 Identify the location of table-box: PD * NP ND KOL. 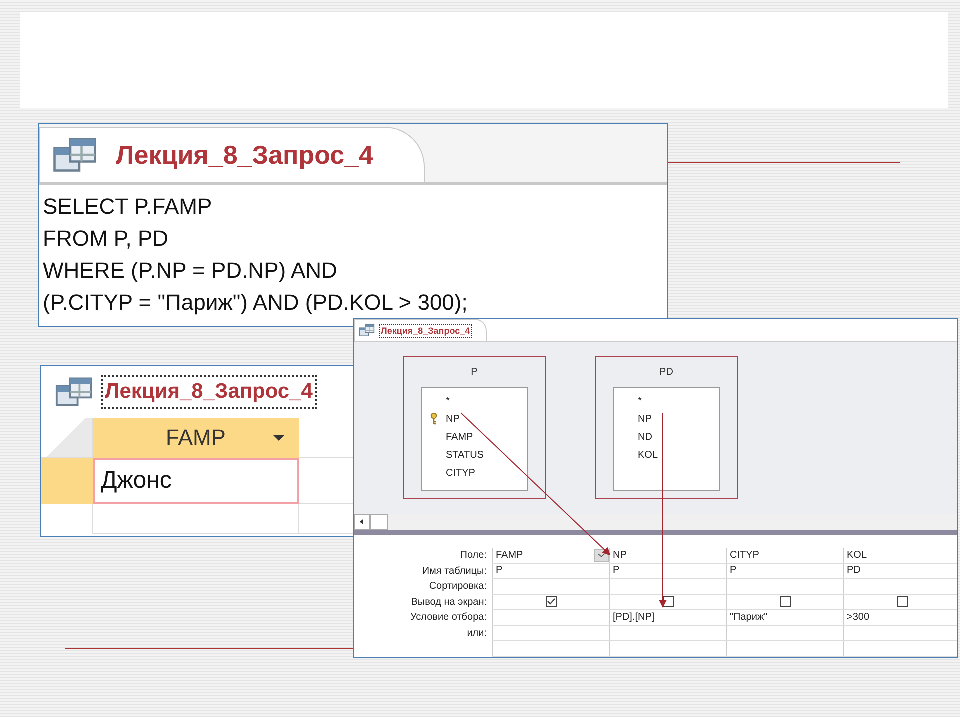
(666, 427).